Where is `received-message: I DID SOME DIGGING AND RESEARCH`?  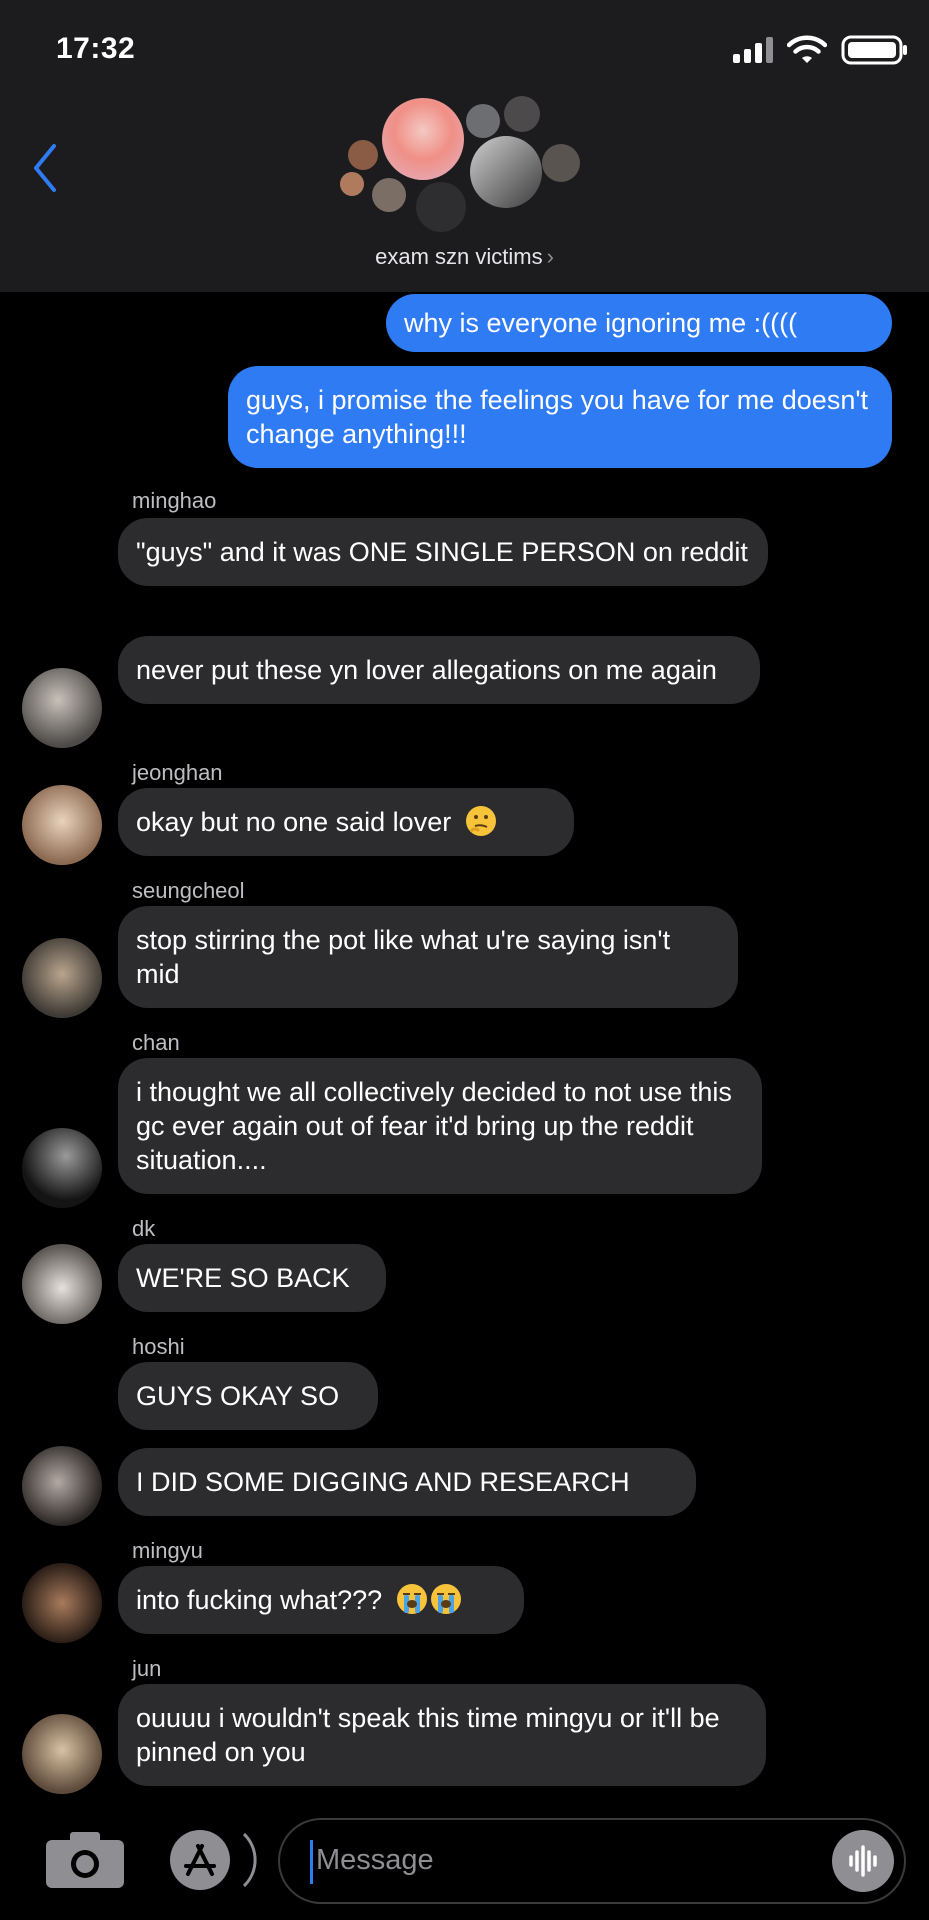 received-message: I DID SOME DIGGING AND RESEARCH is located at coordinates (407, 1482).